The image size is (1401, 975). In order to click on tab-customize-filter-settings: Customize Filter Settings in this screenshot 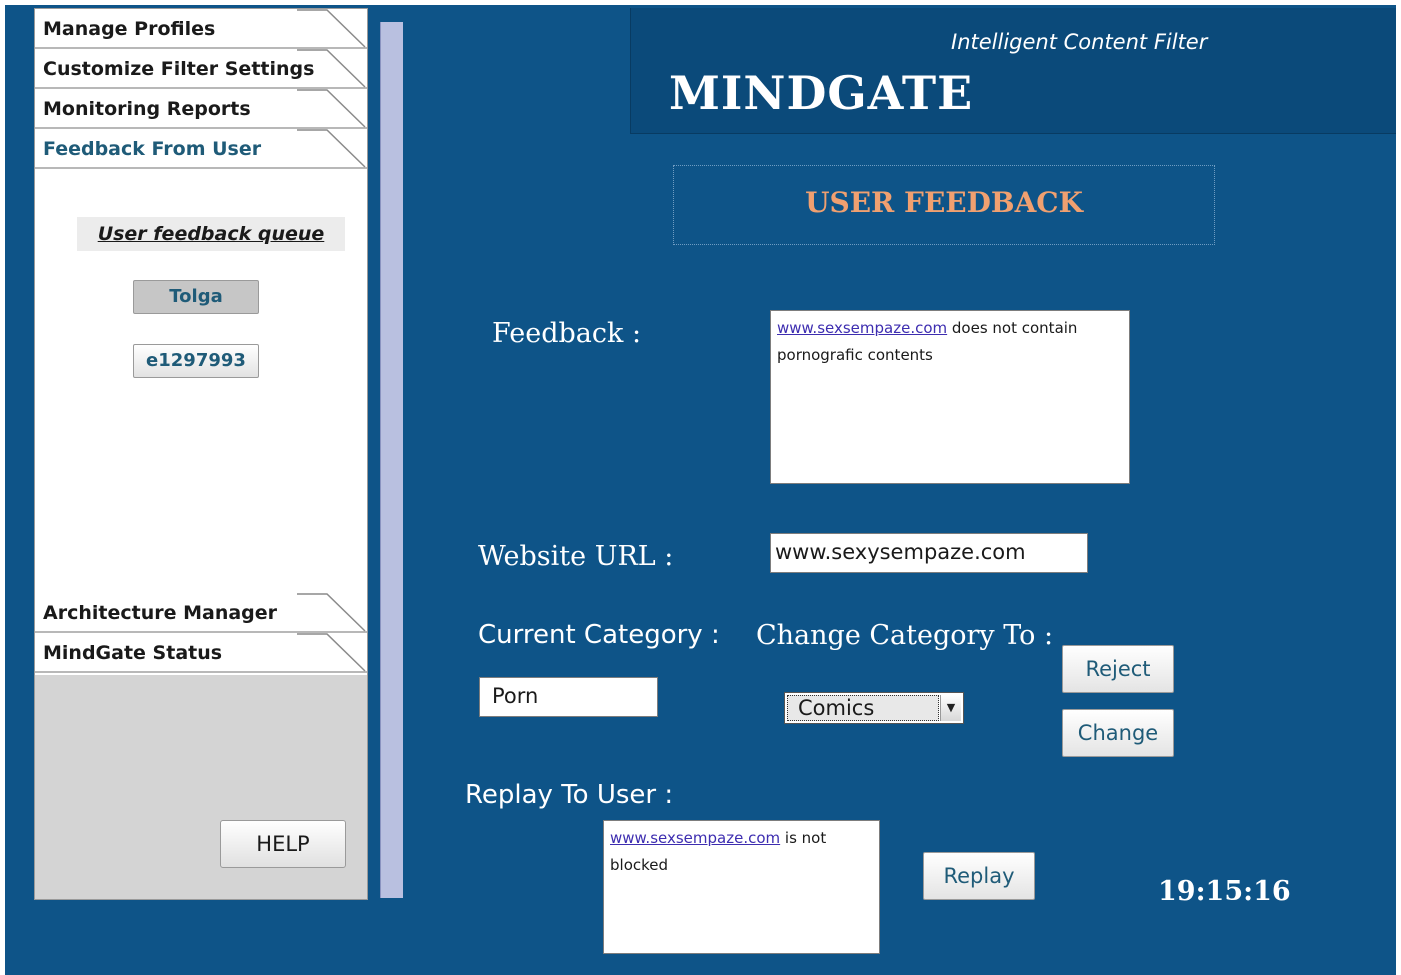, I will do `click(201, 69)`.